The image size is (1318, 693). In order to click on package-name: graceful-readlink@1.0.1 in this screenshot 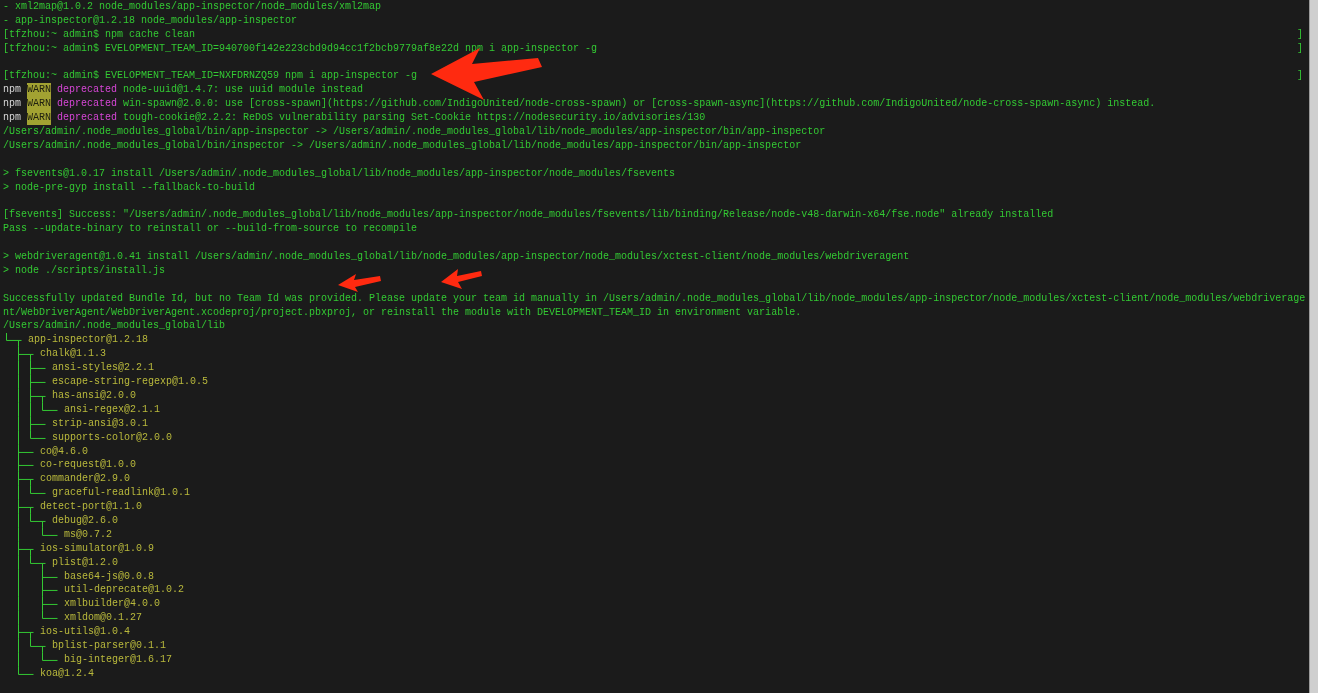, I will do `click(121, 493)`.